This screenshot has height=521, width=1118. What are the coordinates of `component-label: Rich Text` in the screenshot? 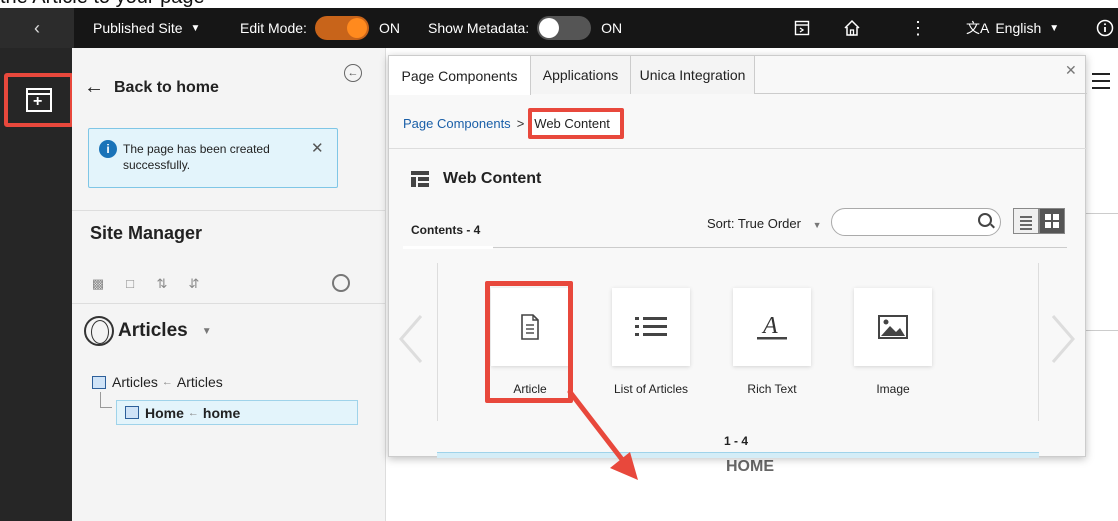 It's located at (772, 389).